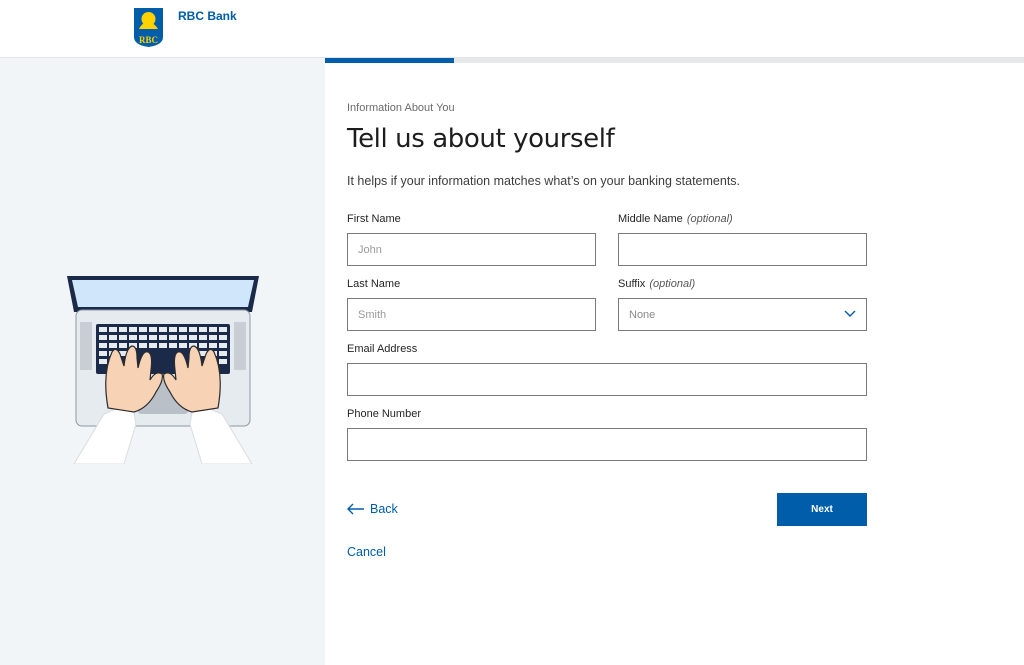 The width and height of the screenshot is (1024, 665). What do you see at coordinates (642, 314) in the screenshot?
I see `suffix-selected-value: None` at bounding box center [642, 314].